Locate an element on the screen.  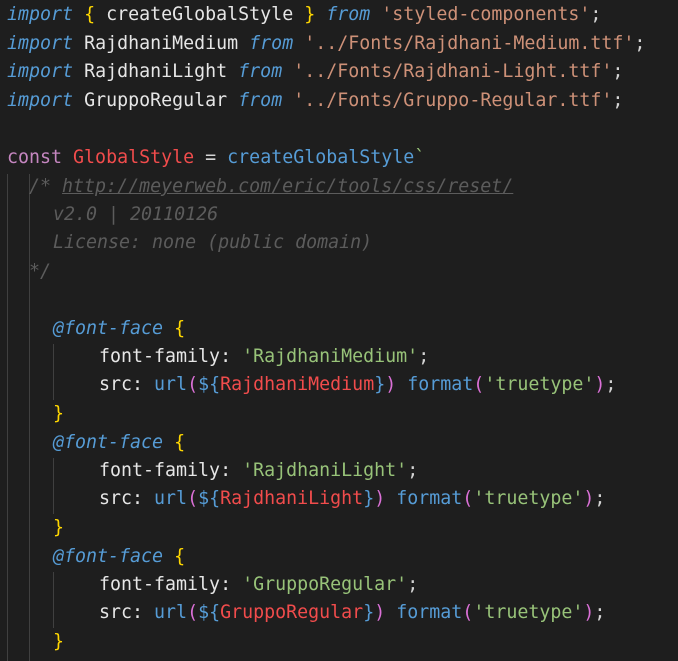
module-string: 'styled-components' is located at coordinates (486, 14).